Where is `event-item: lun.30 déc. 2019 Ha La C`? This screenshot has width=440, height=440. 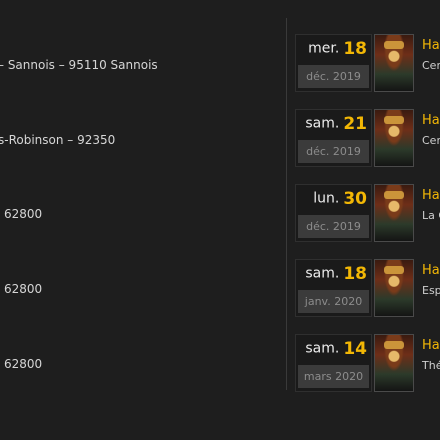 event-item: lun.30 déc. 2019 Ha La C is located at coordinates (367, 213).